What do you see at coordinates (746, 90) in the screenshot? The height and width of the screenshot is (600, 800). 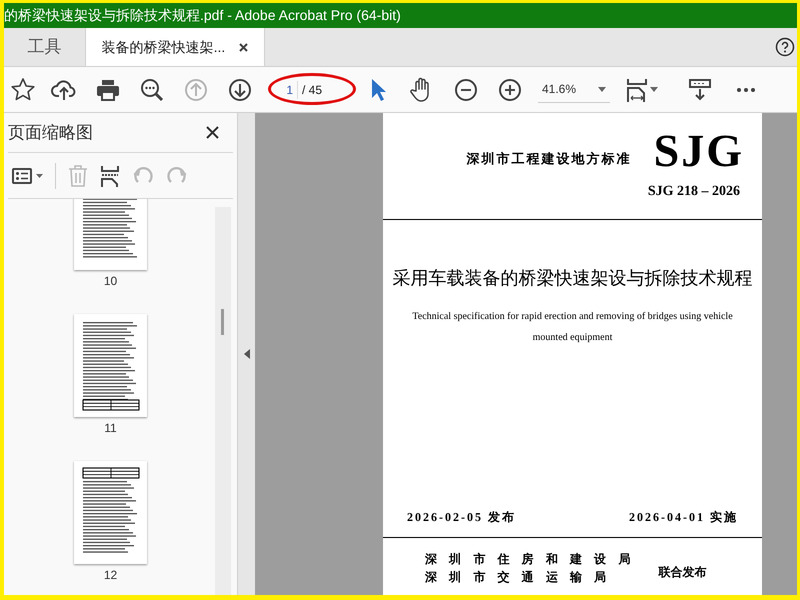 I see `more-icon` at bounding box center [746, 90].